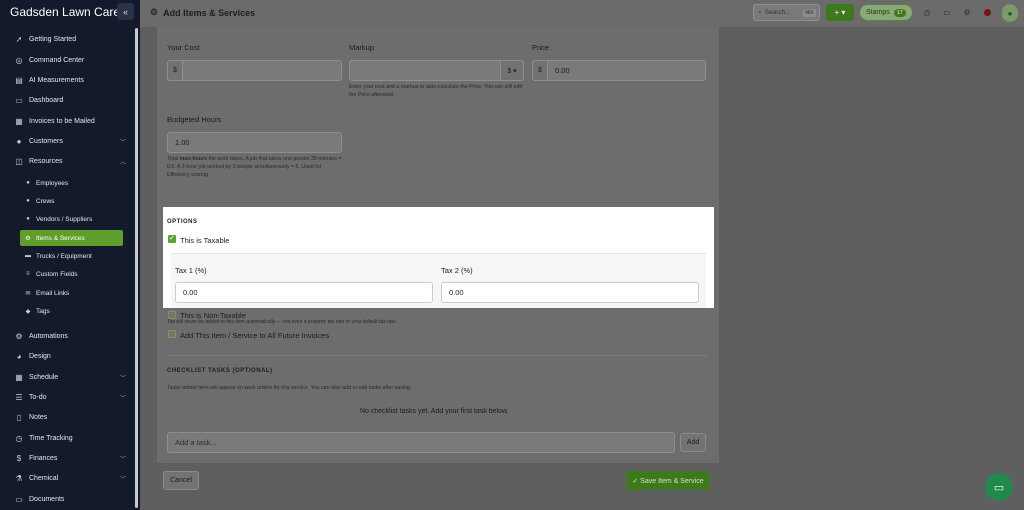 This screenshot has height=510, width=1024. What do you see at coordinates (19, 478) in the screenshot?
I see `flask-icon: ⚗` at bounding box center [19, 478].